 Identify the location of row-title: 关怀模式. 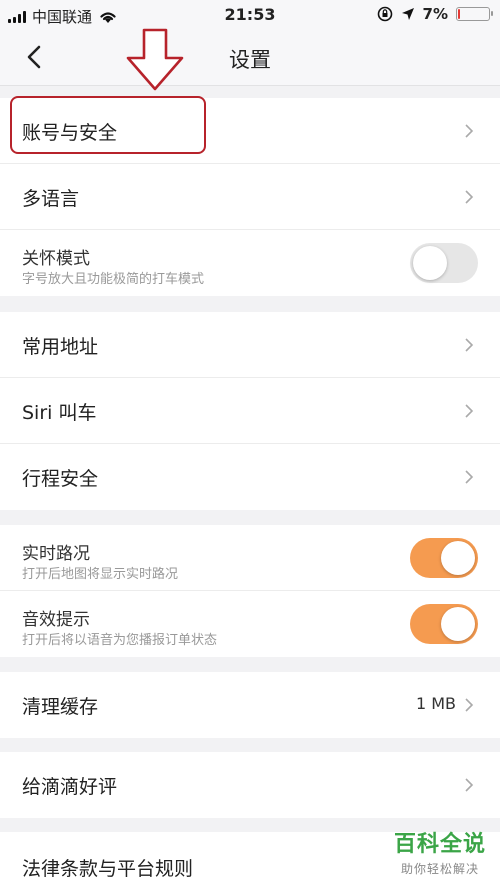
(56, 259).